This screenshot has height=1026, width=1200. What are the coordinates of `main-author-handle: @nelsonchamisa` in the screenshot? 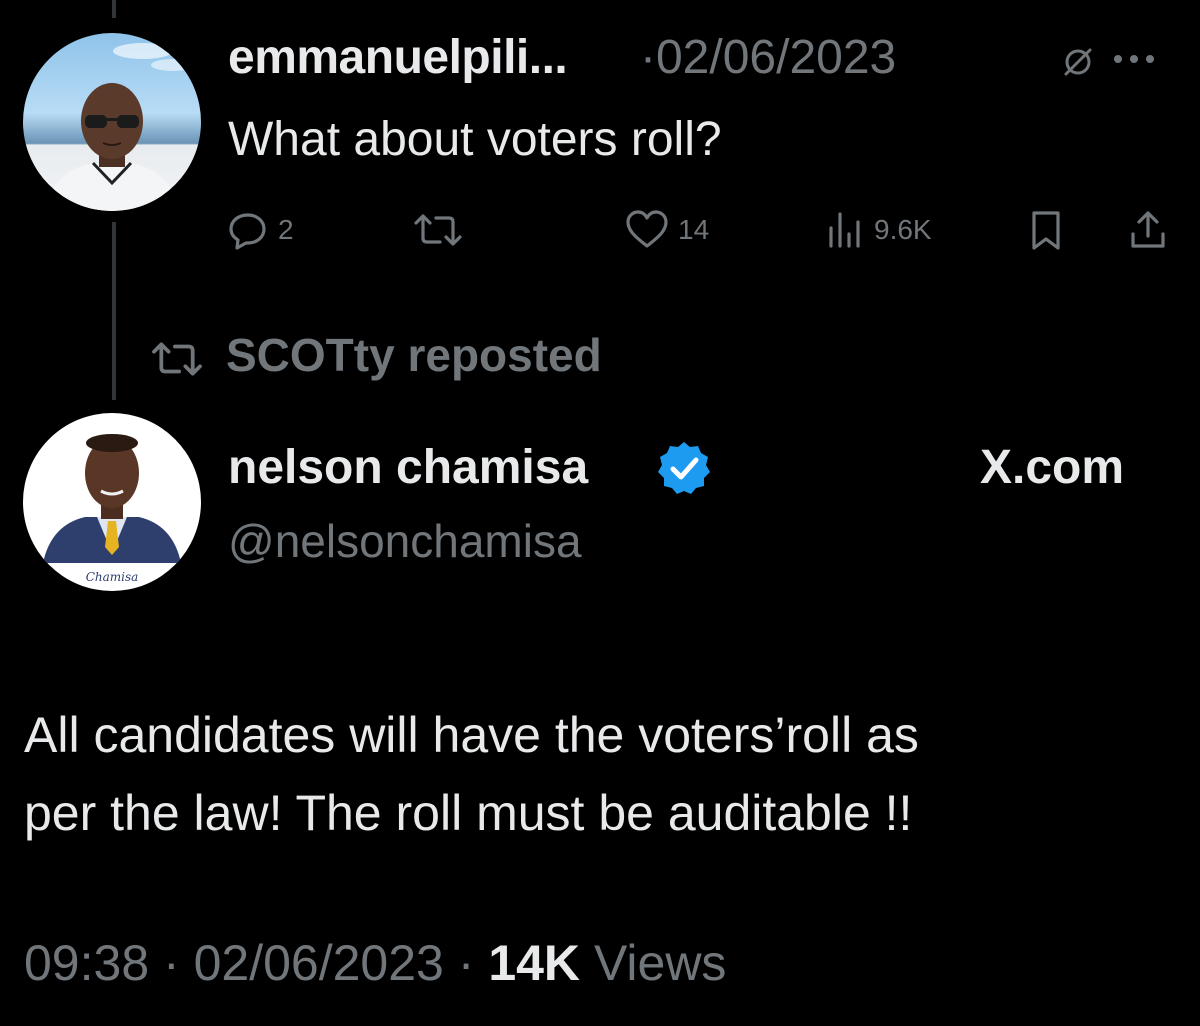 It's located at (405, 541).